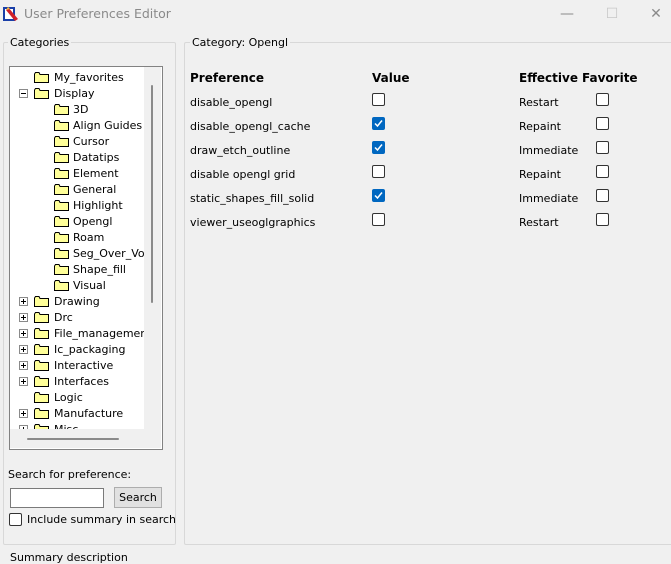  What do you see at coordinates (250, 126) in the screenshot?
I see `preference-name: disable_opengl_cache` at bounding box center [250, 126].